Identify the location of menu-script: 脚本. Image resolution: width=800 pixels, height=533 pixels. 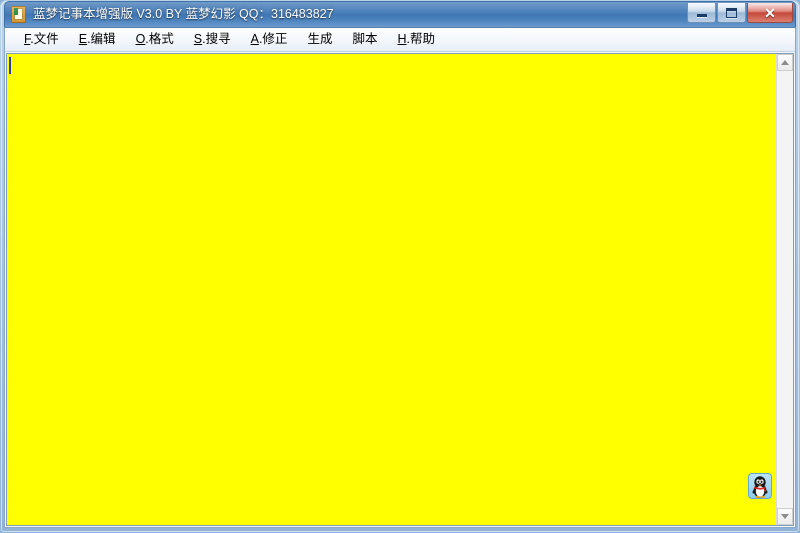
(364, 40).